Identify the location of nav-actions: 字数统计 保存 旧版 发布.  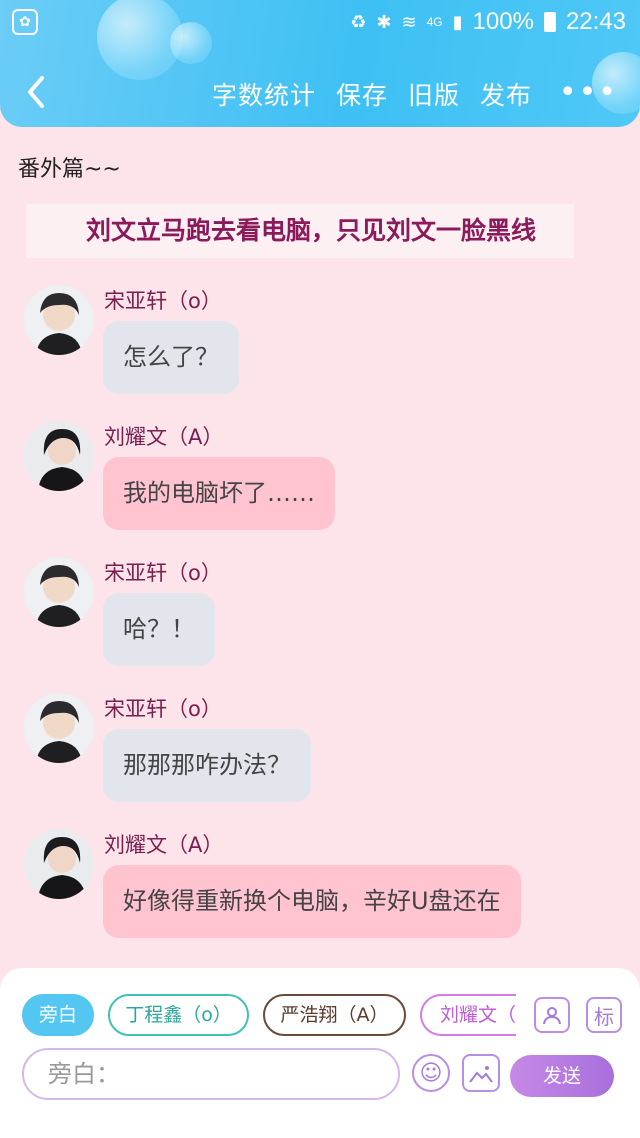
(372, 94).